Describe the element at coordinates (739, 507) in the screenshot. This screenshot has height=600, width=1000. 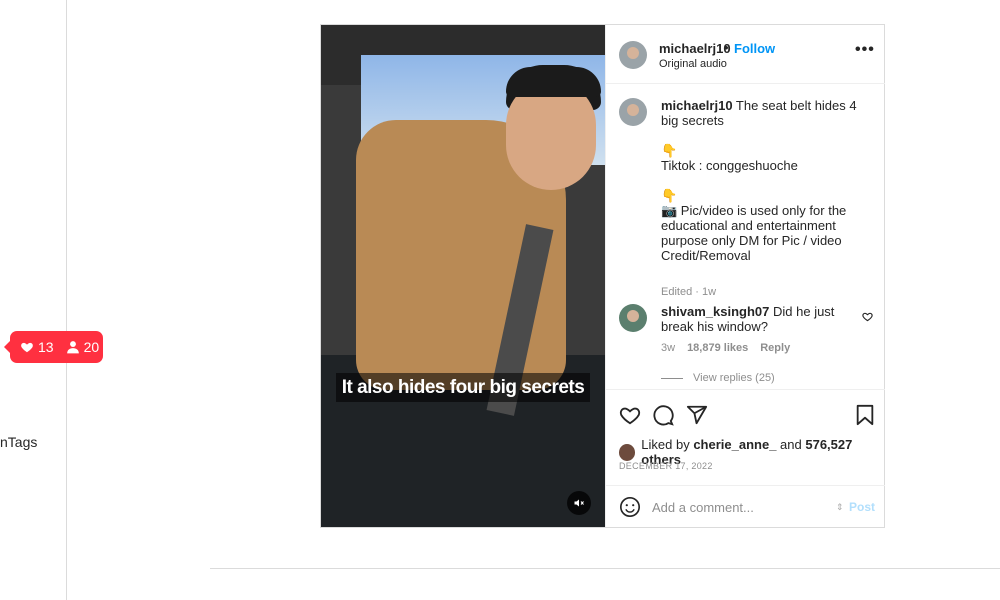
I see `comment-input` at that location.